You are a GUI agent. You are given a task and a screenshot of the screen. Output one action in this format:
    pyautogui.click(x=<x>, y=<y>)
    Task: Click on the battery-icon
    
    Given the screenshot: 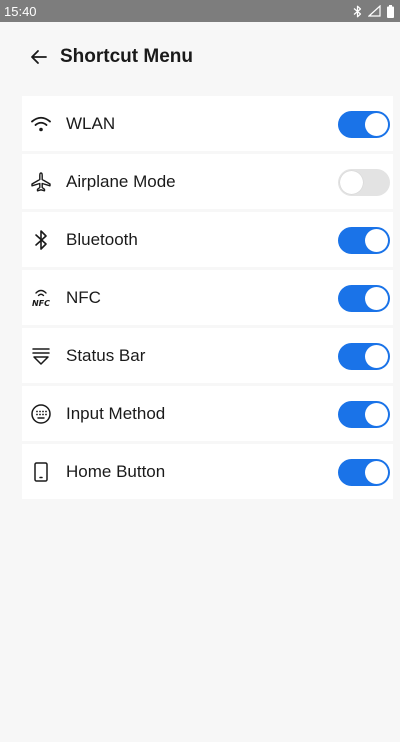 What is the action you would take?
    pyautogui.click(x=390, y=11)
    